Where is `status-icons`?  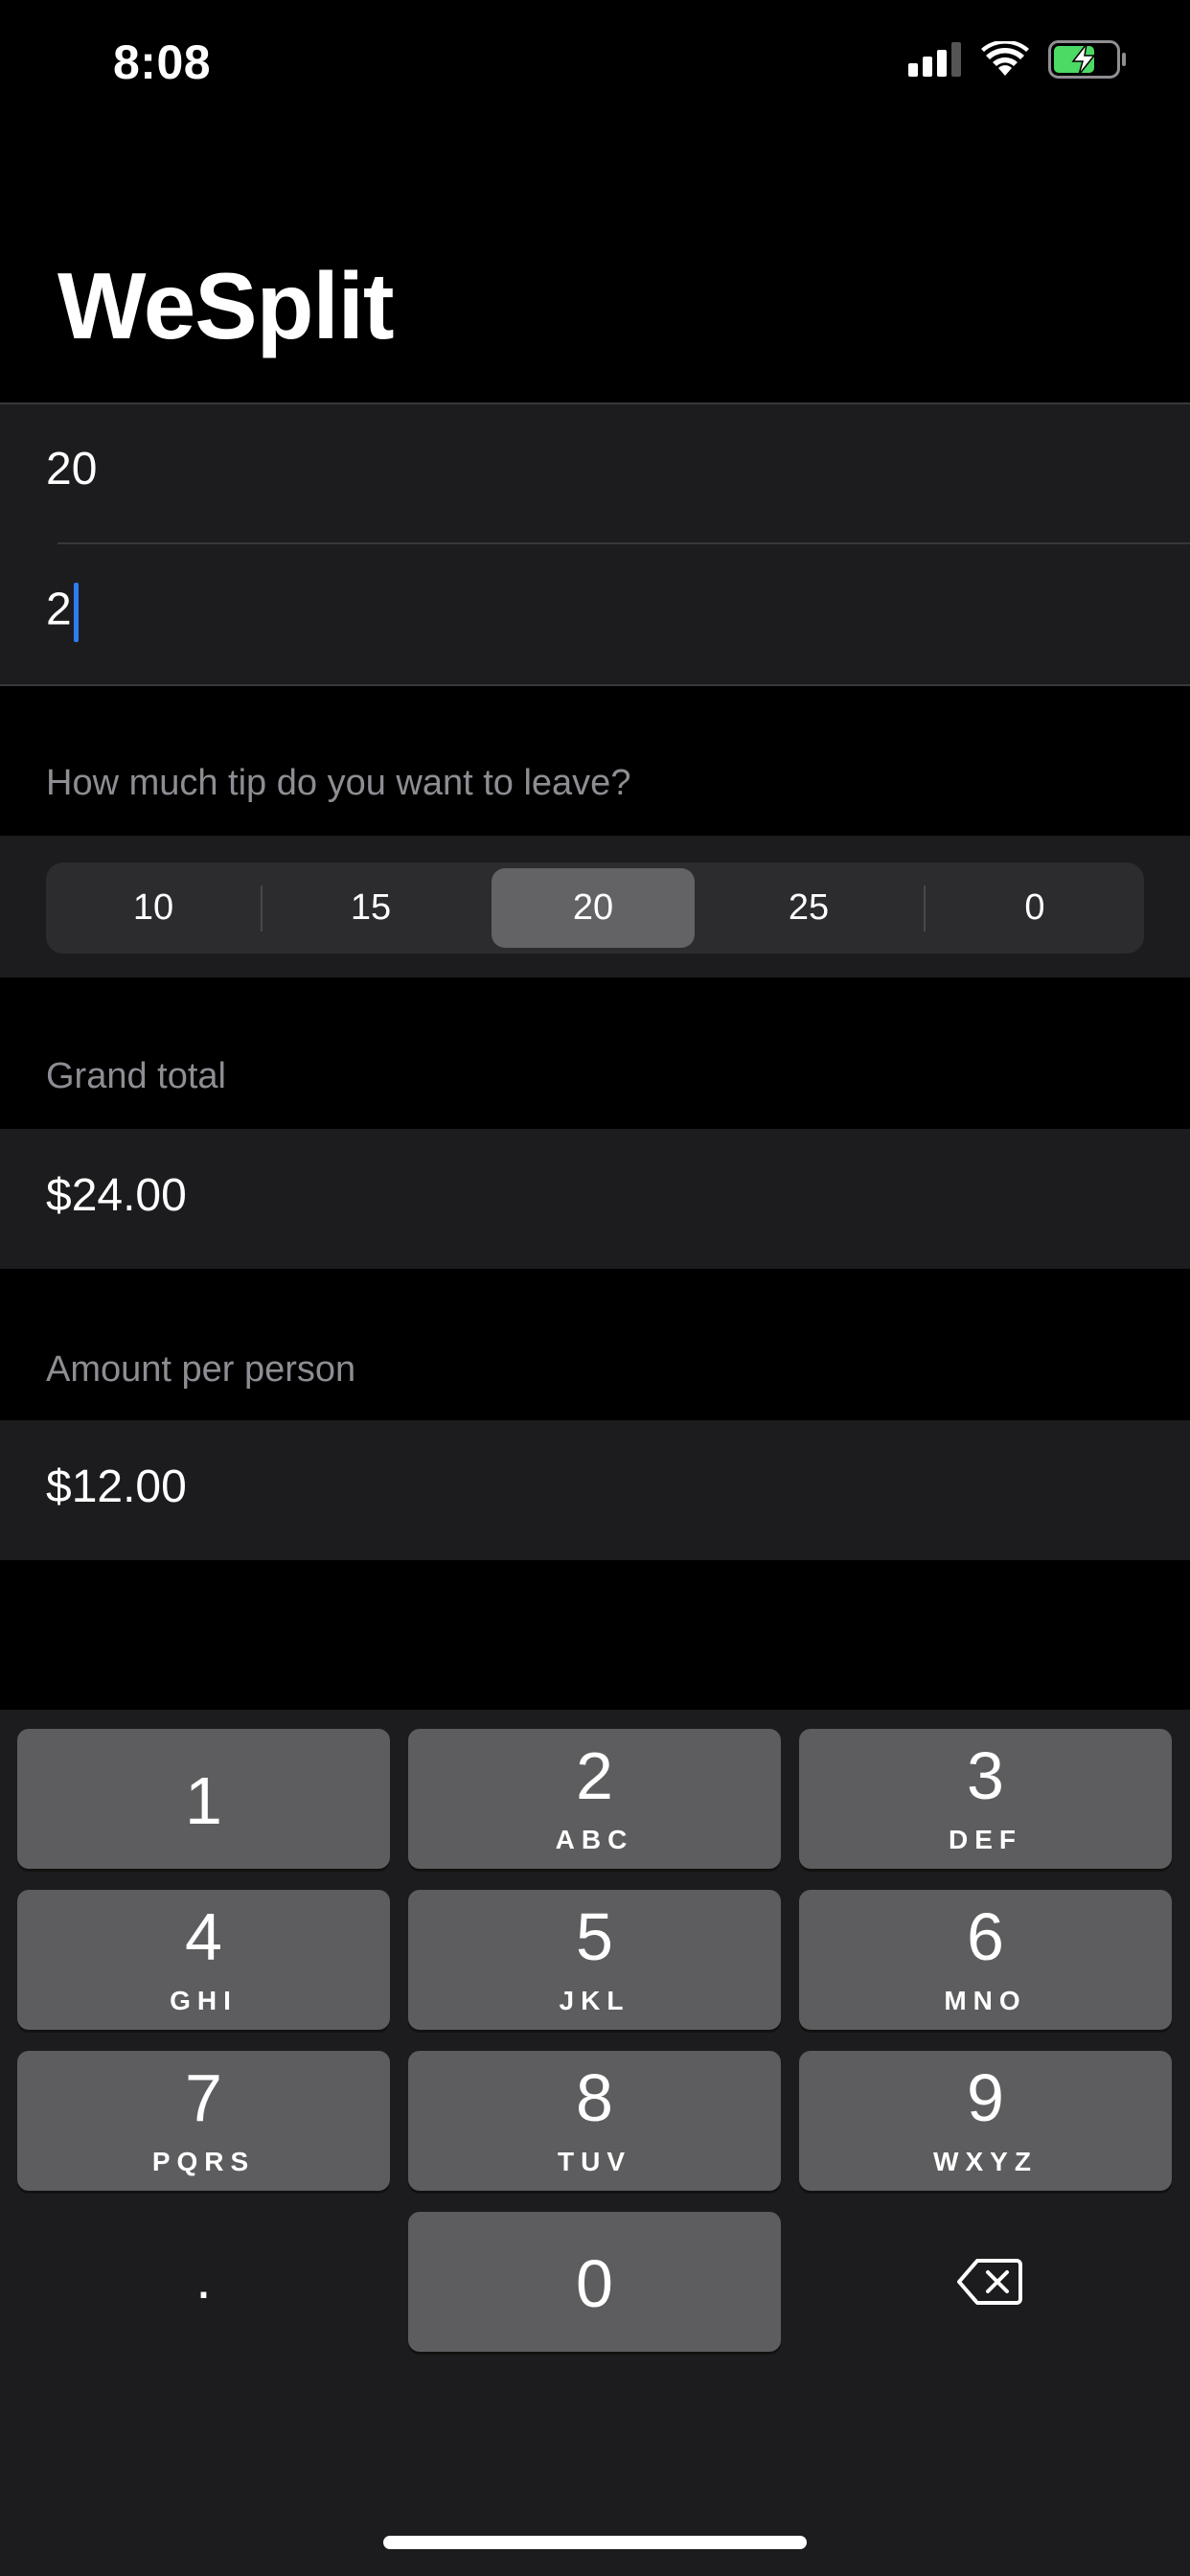
status-icons is located at coordinates (1017, 59).